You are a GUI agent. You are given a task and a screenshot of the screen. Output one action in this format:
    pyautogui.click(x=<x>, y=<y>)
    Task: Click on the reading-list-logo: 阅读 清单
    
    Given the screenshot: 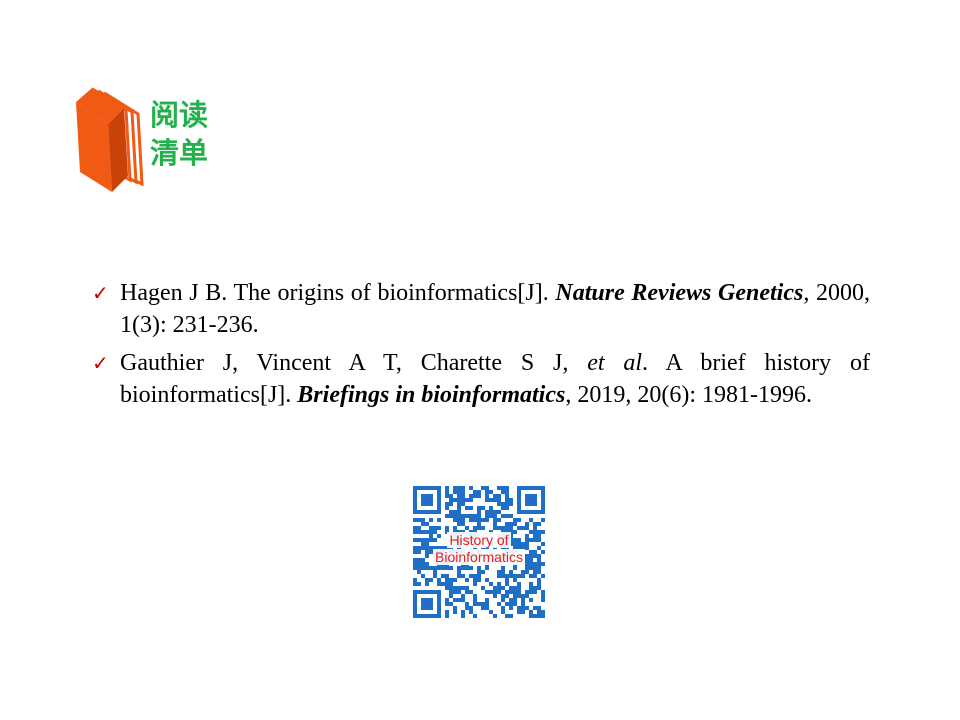 What is the action you would take?
    pyautogui.click(x=152, y=139)
    